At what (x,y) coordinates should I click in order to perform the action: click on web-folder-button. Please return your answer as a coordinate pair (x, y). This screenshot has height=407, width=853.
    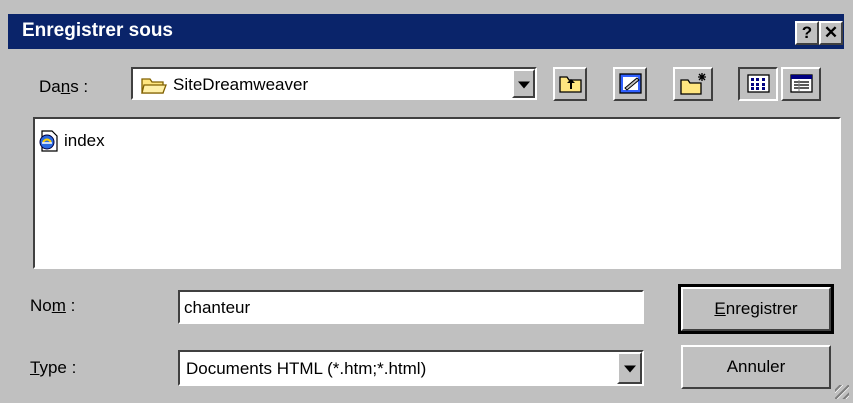
    Looking at the image, I should click on (630, 84).